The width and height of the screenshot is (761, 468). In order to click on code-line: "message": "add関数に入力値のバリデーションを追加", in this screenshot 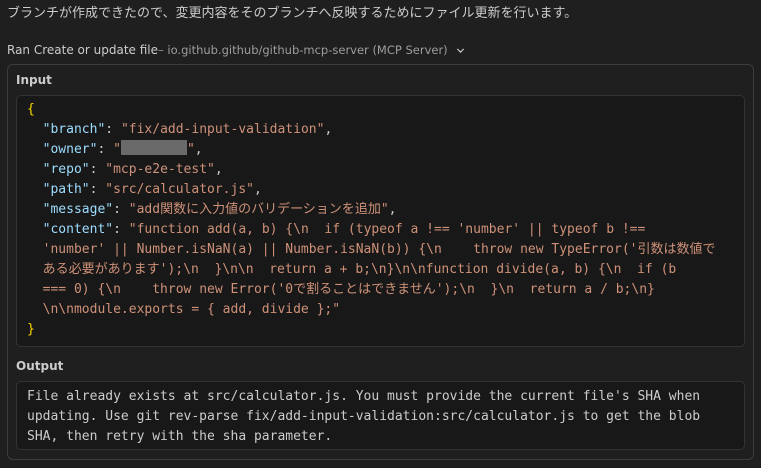, I will do `click(219, 209)`.